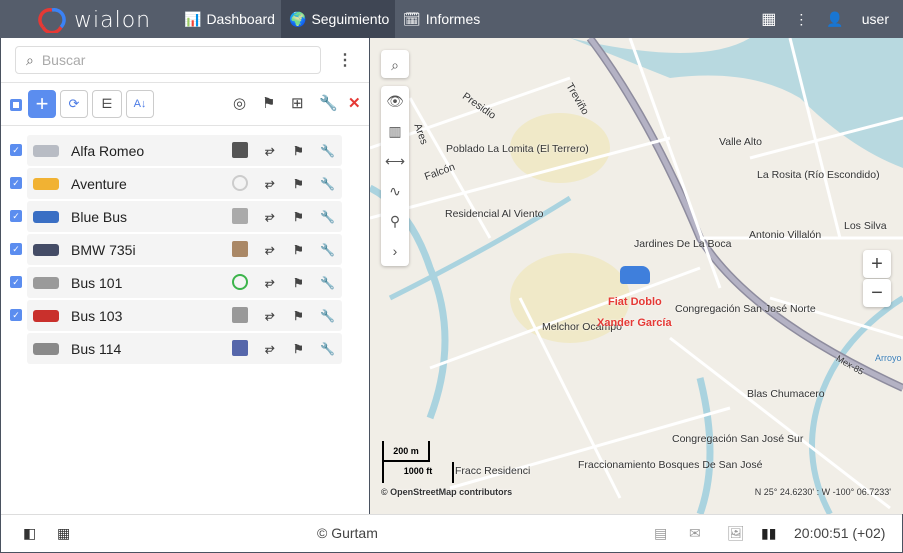 Image resolution: width=903 pixels, height=553 pixels. What do you see at coordinates (107, 104) in the screenshot?
I see `tree-view-button: ⋿` at bounding box center [107, 104].